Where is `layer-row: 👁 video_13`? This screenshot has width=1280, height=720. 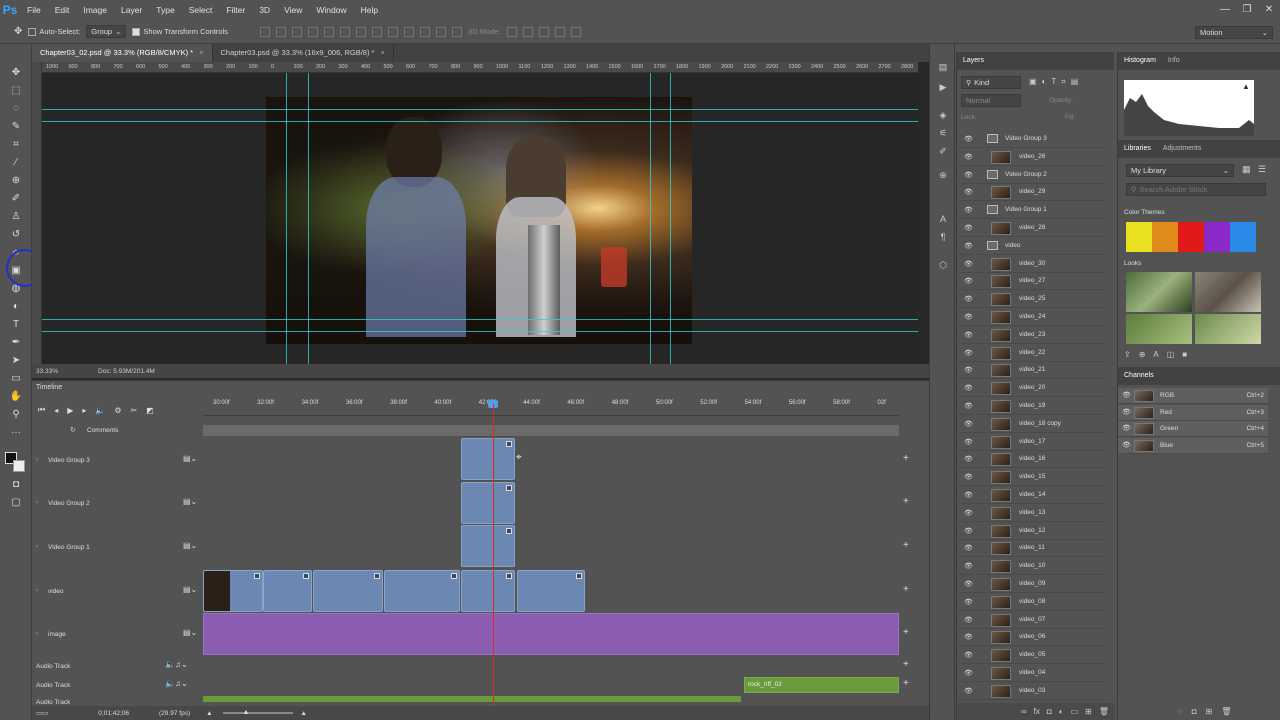 layer-row: 👁 video_13 is located at coordinates (1032, 513).